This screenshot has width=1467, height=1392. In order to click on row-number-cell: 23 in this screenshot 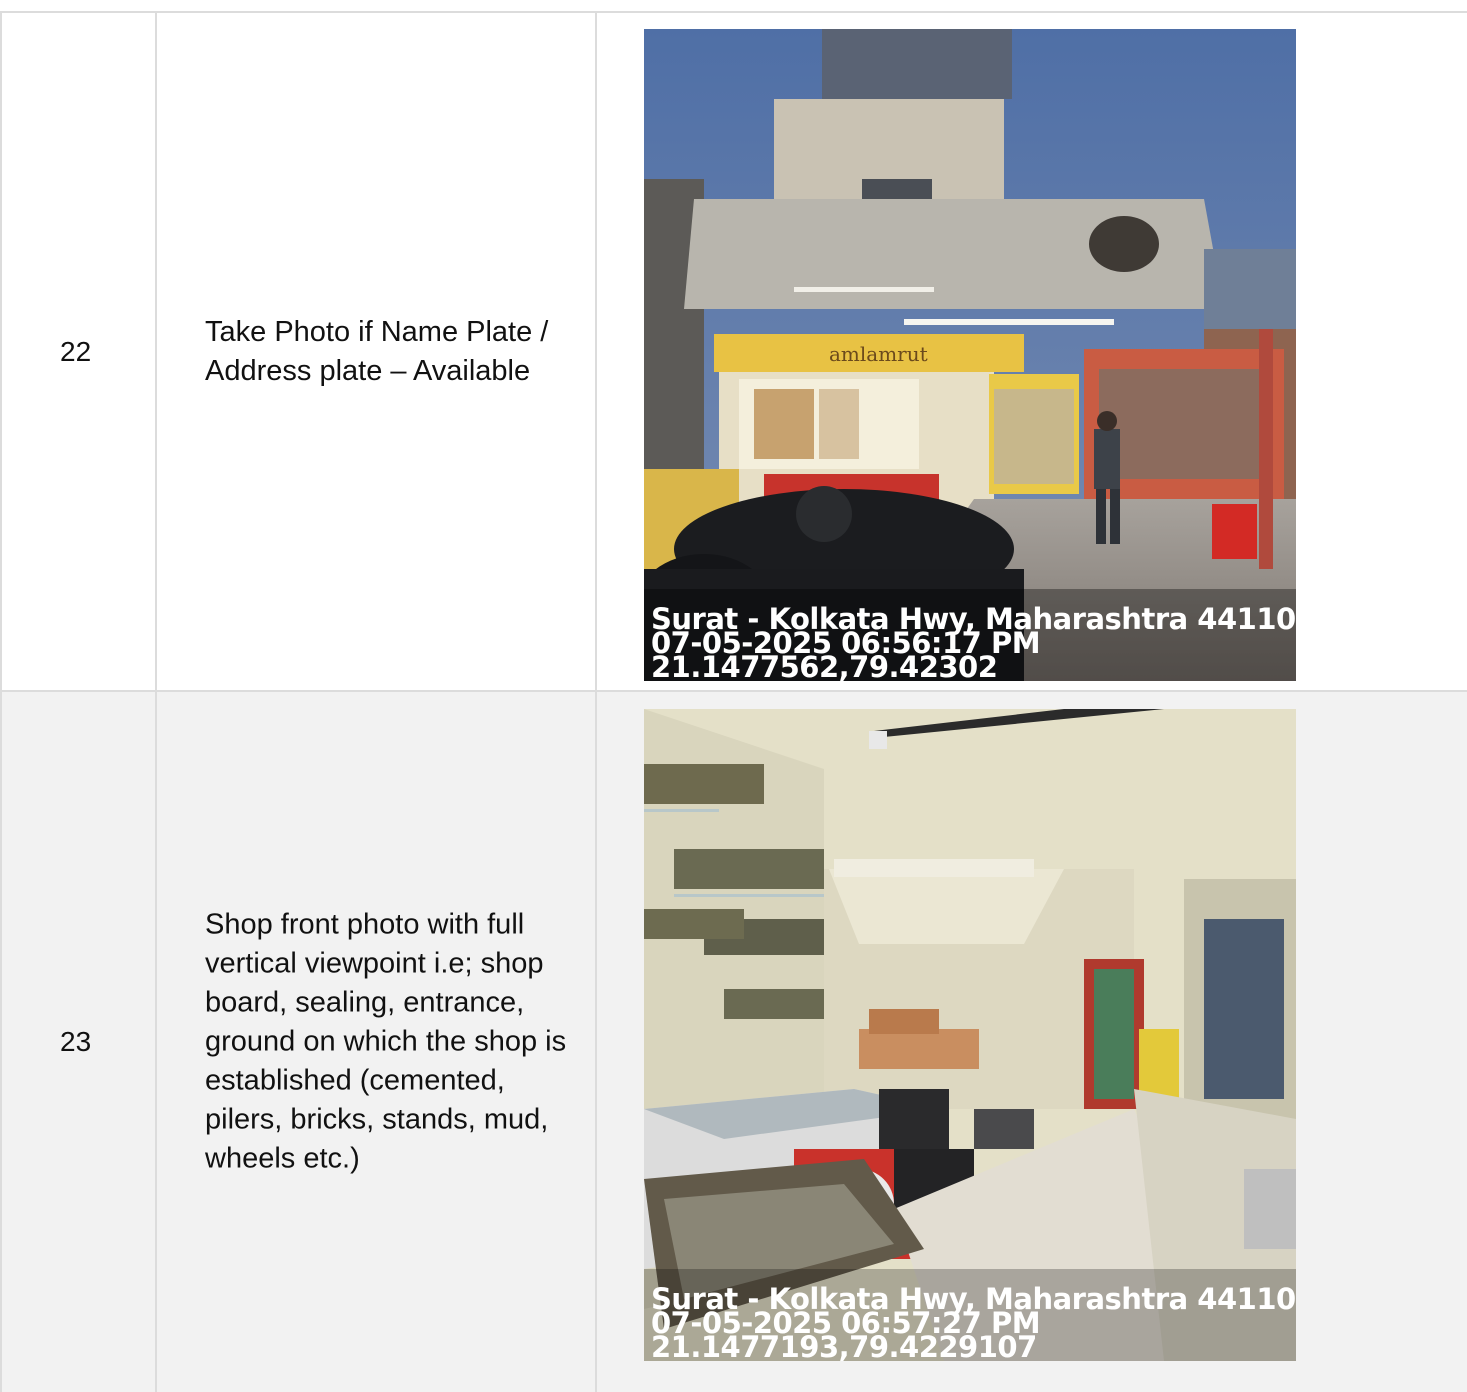, I will do `click(78, 1042)`.